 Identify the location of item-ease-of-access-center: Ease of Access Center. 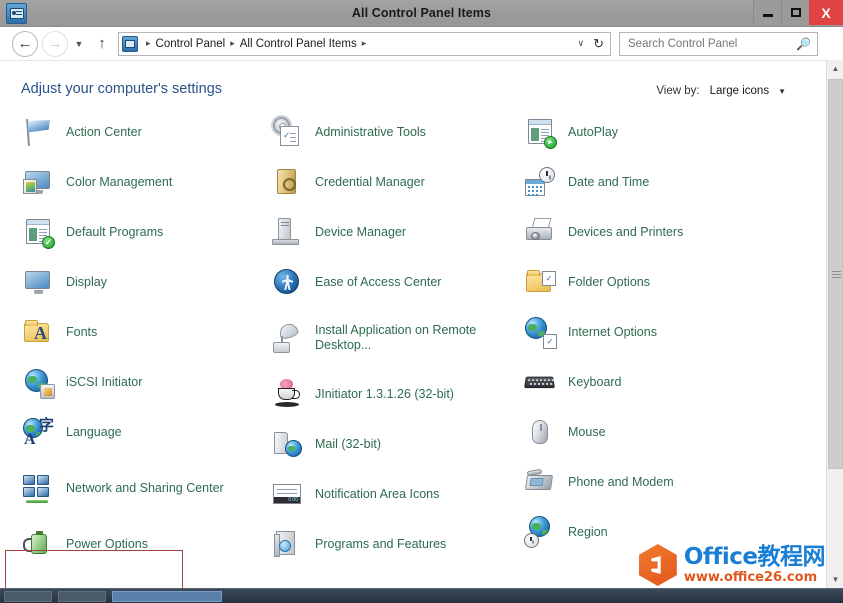
(387, 282).